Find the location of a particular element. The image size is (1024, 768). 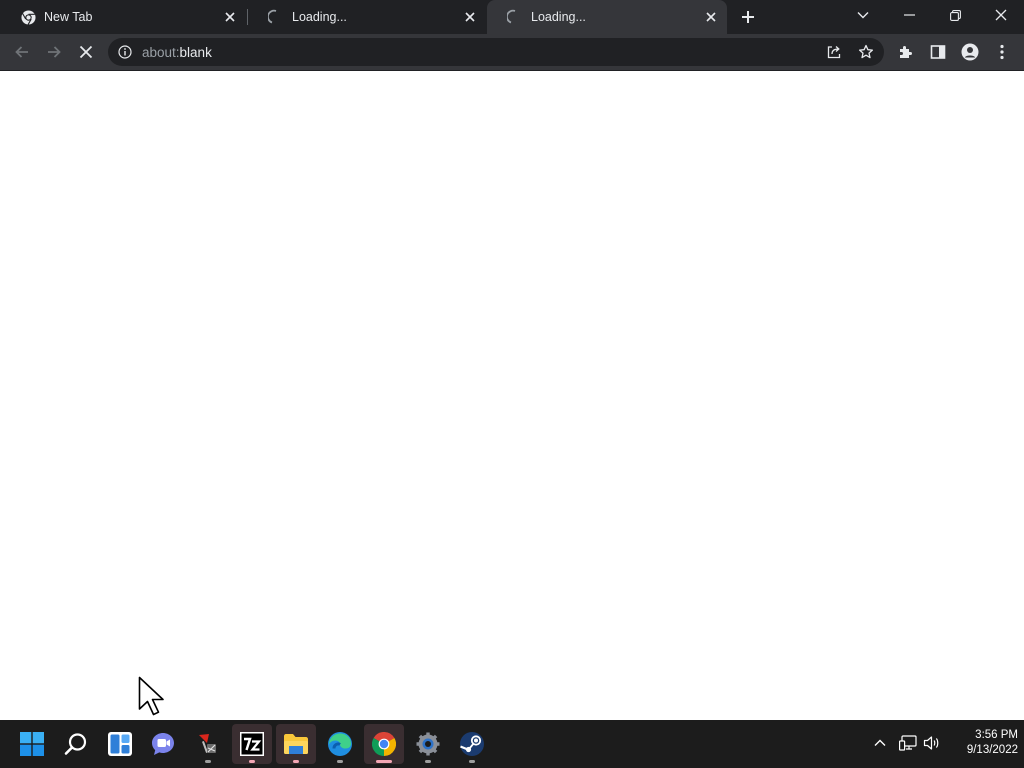

avatar-icon is located at coordinates (970, 52).